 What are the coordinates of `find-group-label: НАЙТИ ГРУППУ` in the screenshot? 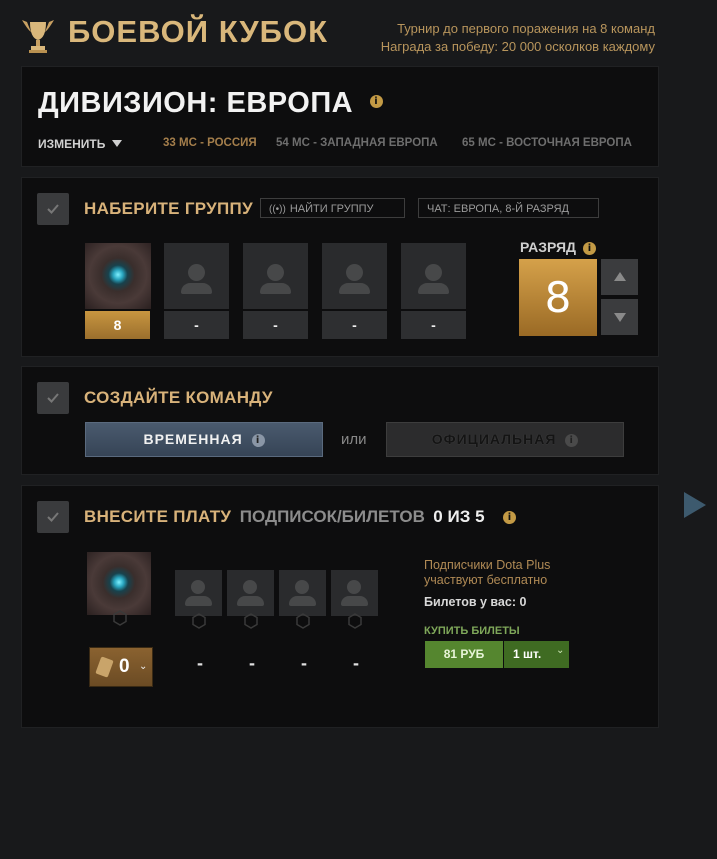 It's located at (331, 209).